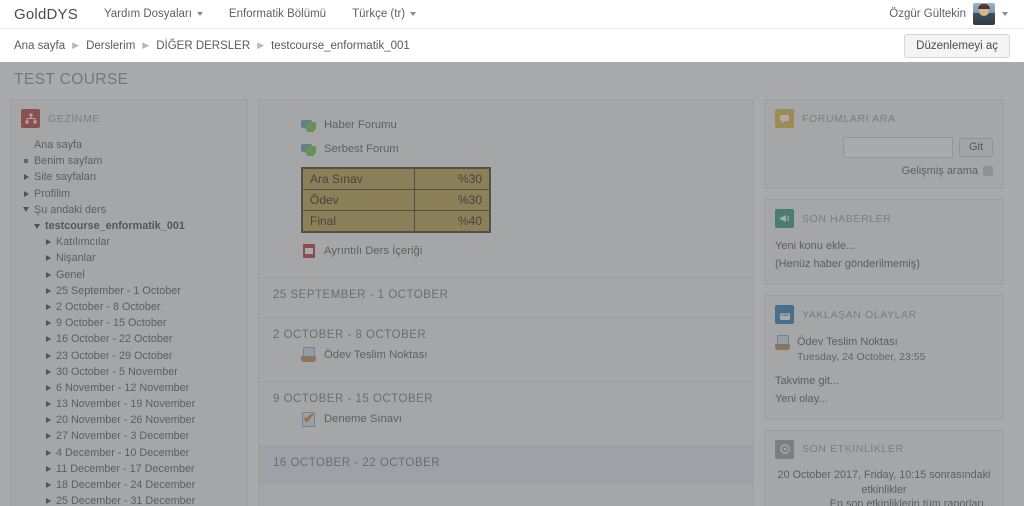 Image resolution: width=1024 pixels, height=506 pixels. I want to click on user-menu: Özgür Gültekin, so click(949, 14).